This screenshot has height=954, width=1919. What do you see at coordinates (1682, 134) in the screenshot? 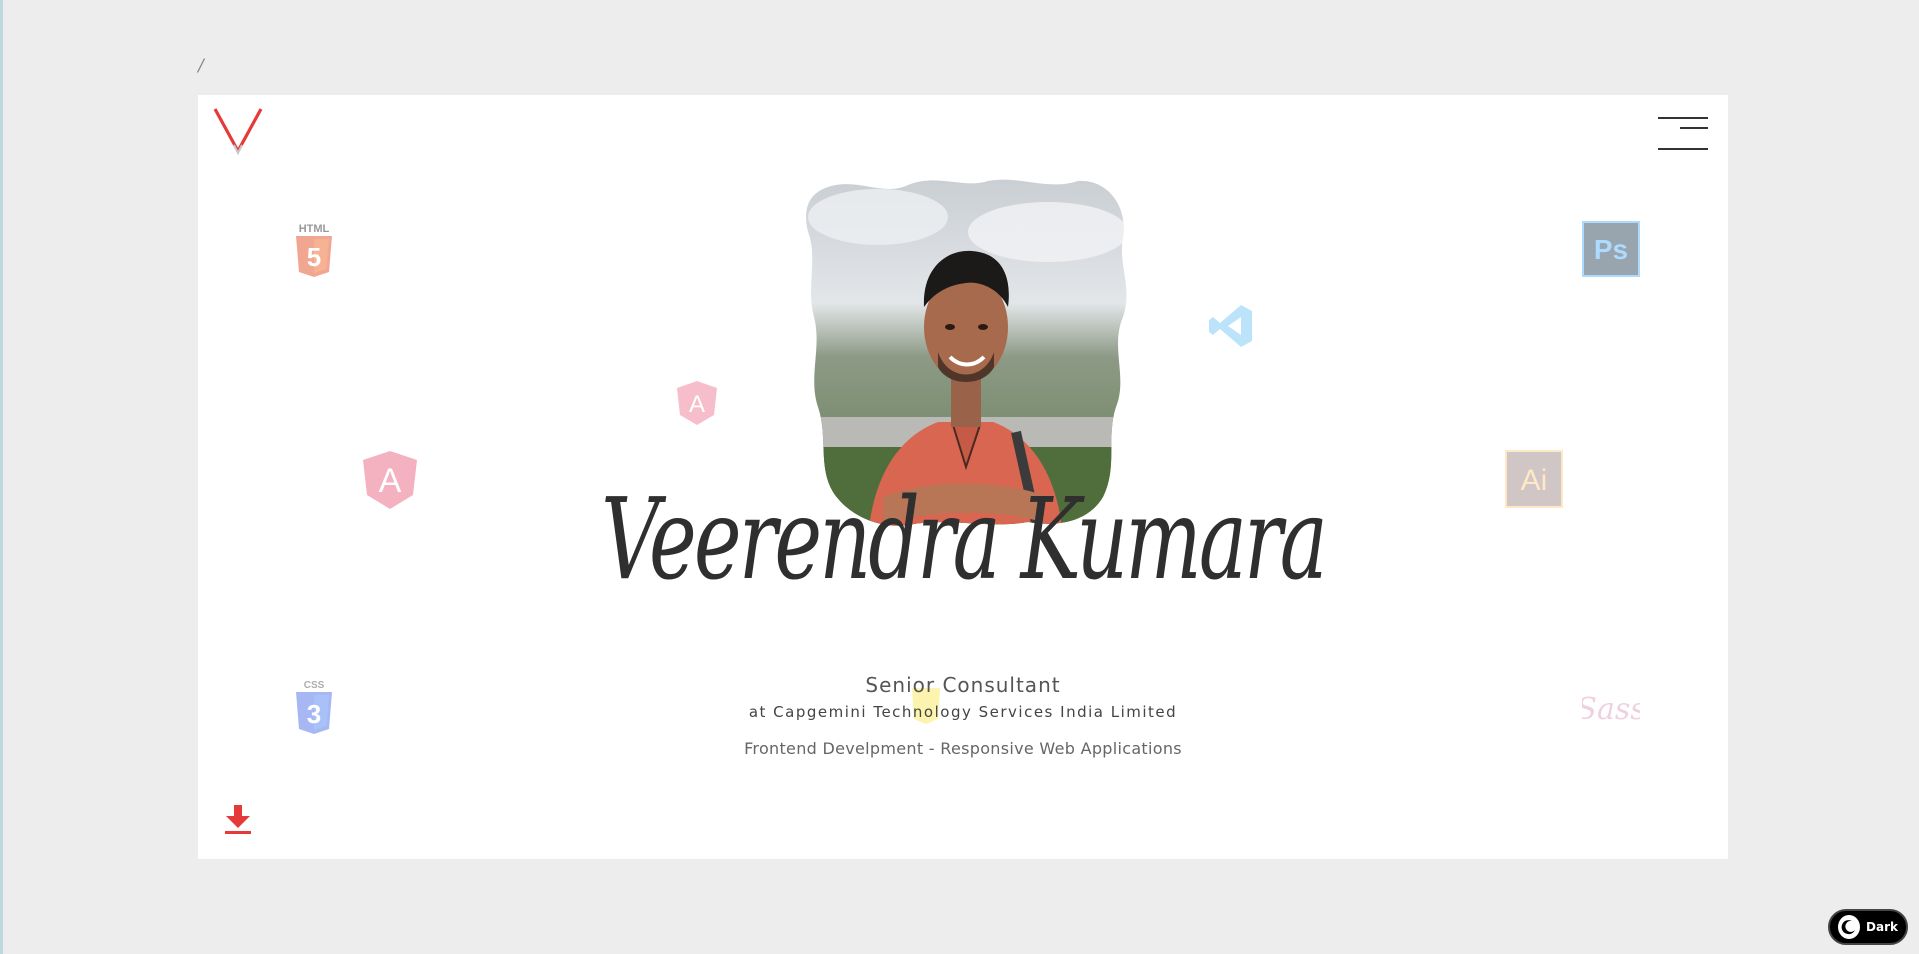
I see `hamburger-menu-icon` at bounding box center [1682, 134].